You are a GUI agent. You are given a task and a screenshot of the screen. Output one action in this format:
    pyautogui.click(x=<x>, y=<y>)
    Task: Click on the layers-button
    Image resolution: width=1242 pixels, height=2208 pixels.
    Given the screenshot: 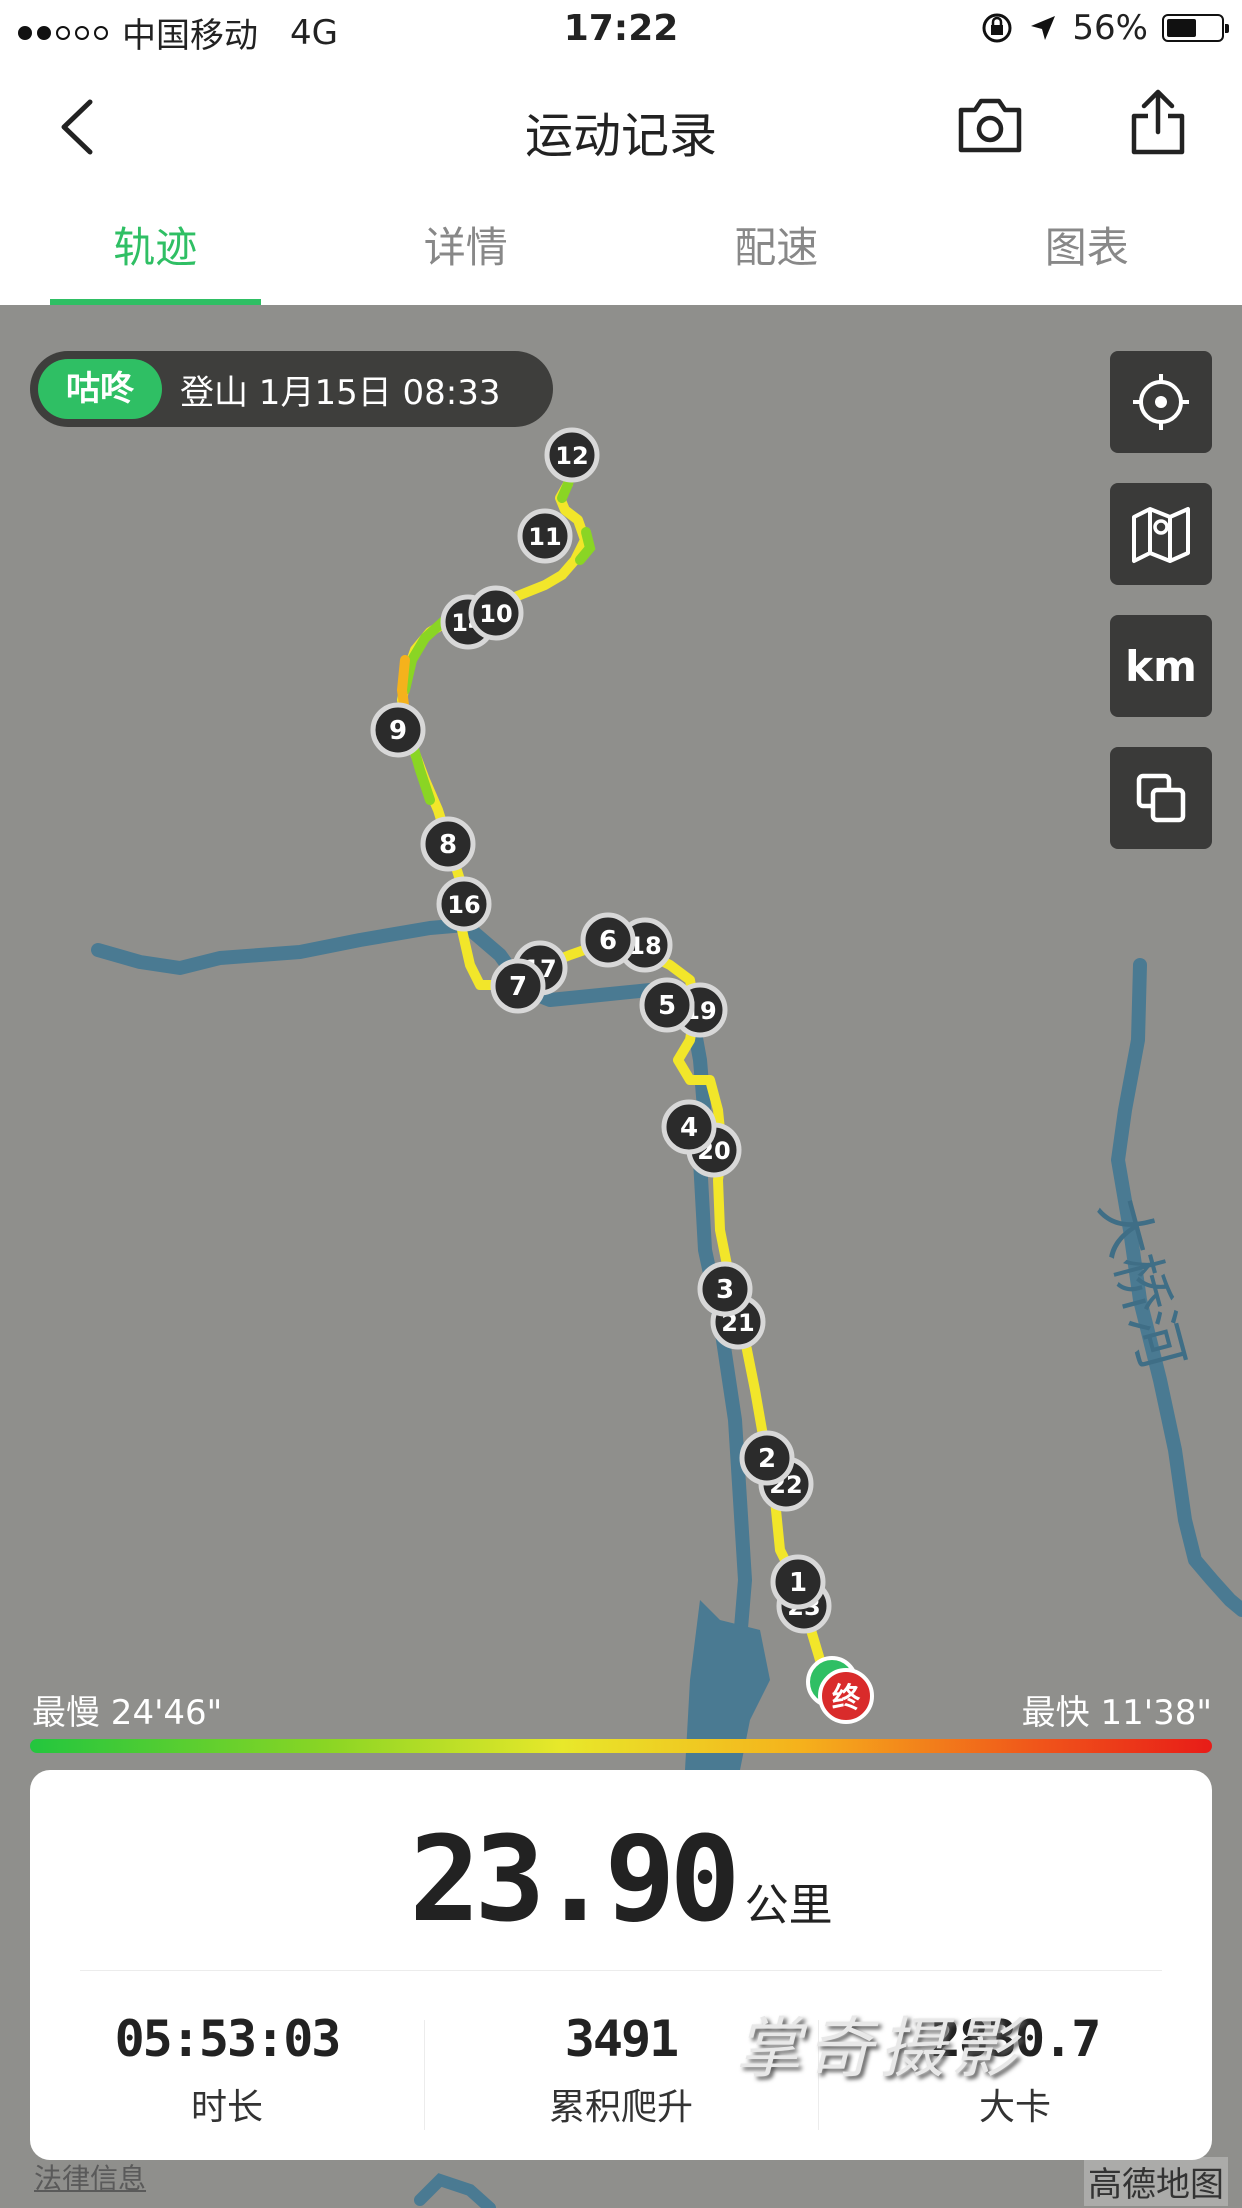 What is the action you would take?
    pyautogui.click(x=1161, y=798)
    